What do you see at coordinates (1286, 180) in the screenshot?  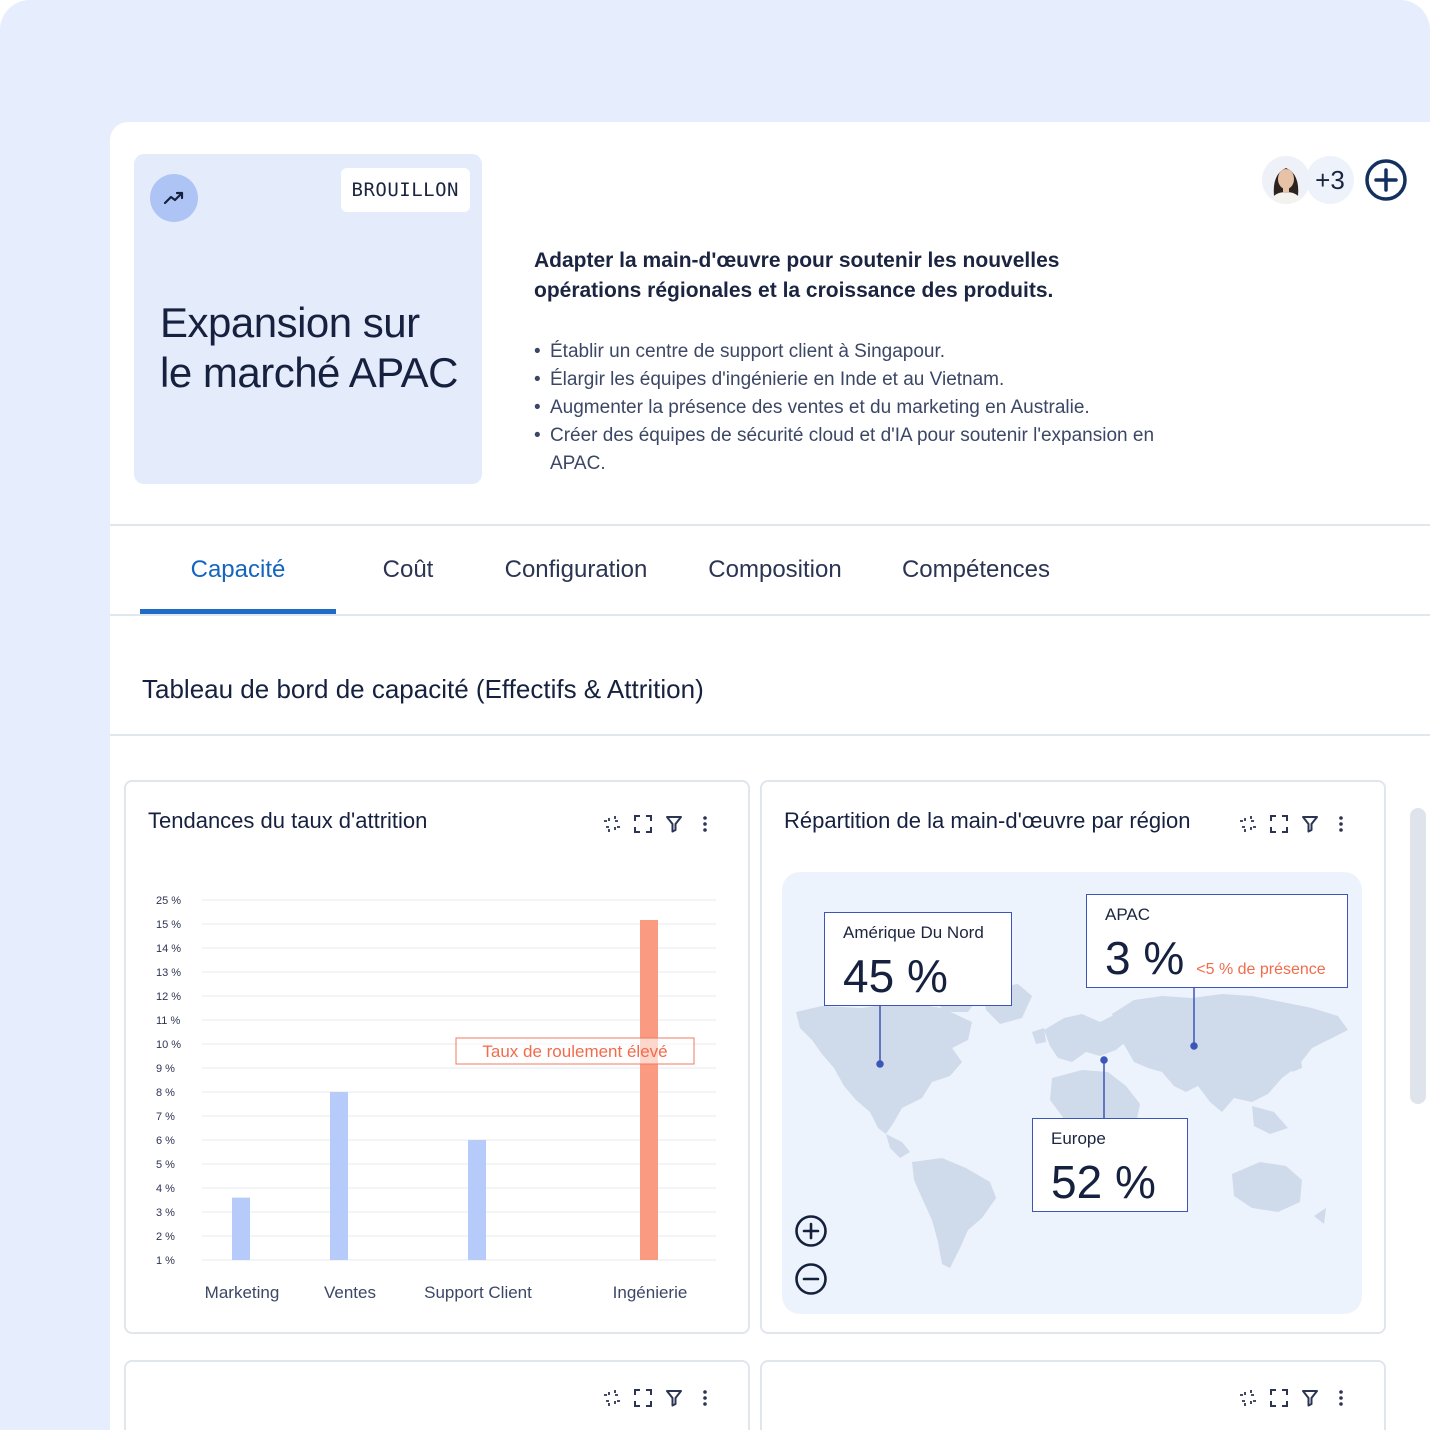 I see `avatar` at bounding box center [1286, 180].